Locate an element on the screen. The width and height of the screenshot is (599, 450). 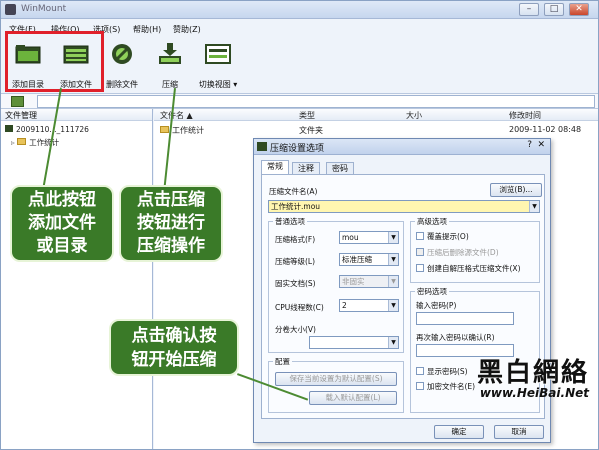
highlight-box is located at coordinates (54, 61).